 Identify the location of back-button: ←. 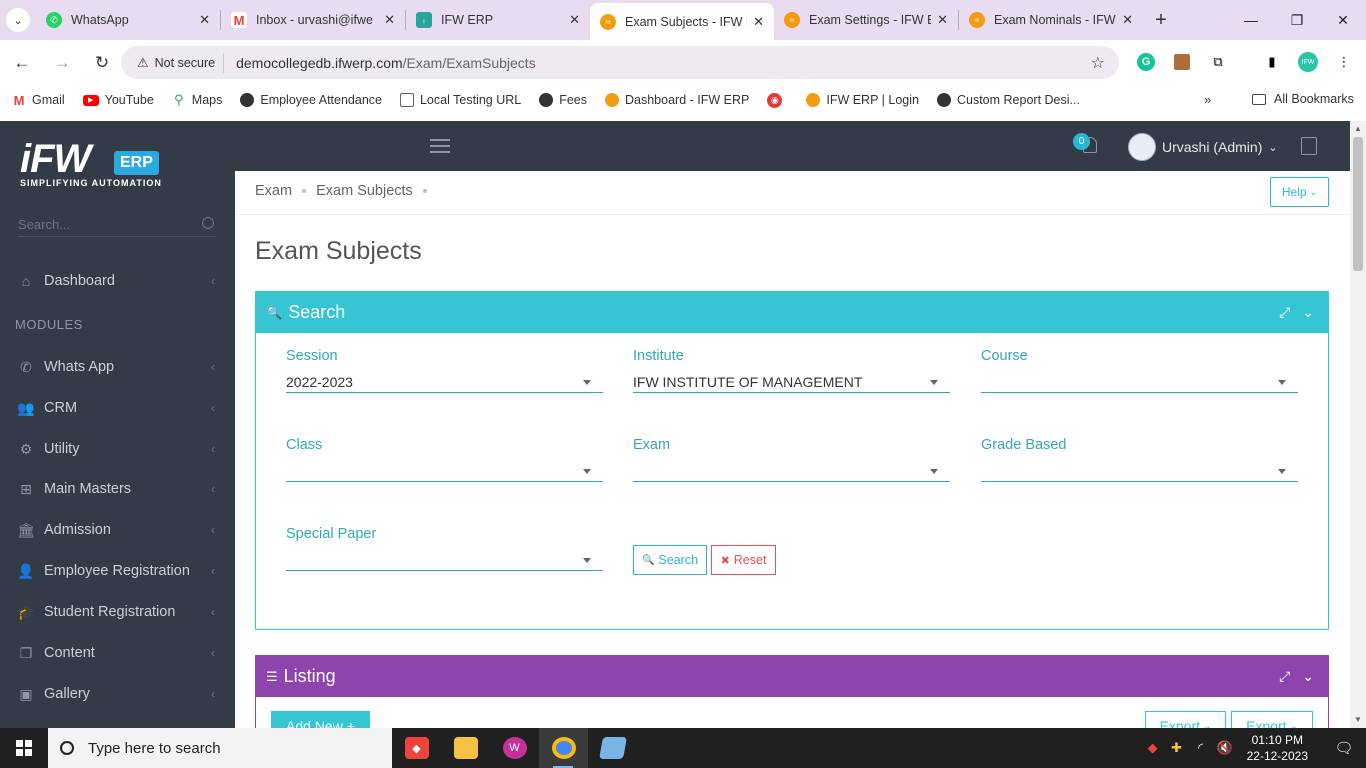
(22, 63).